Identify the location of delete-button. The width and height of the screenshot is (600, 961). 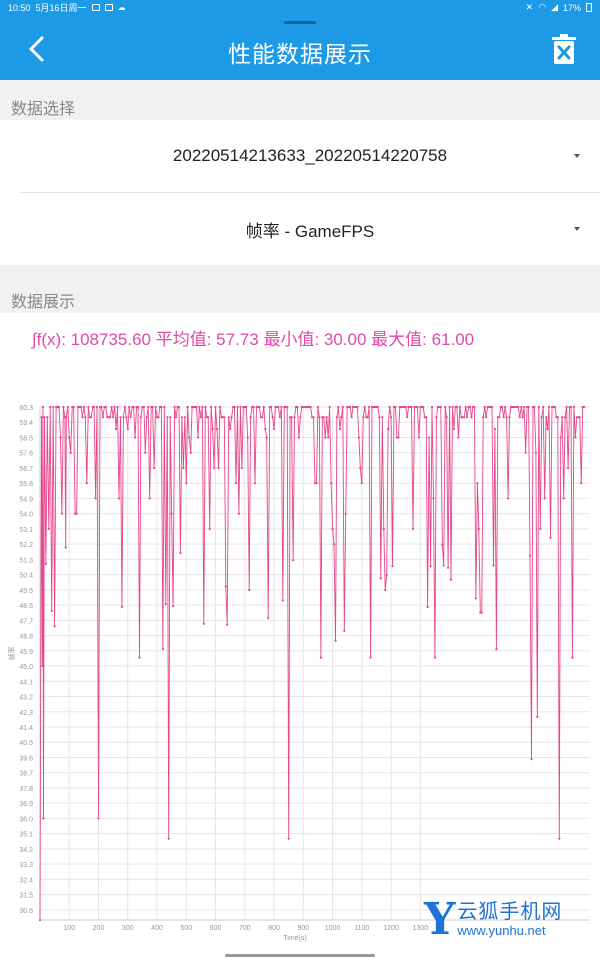
(564, 49).